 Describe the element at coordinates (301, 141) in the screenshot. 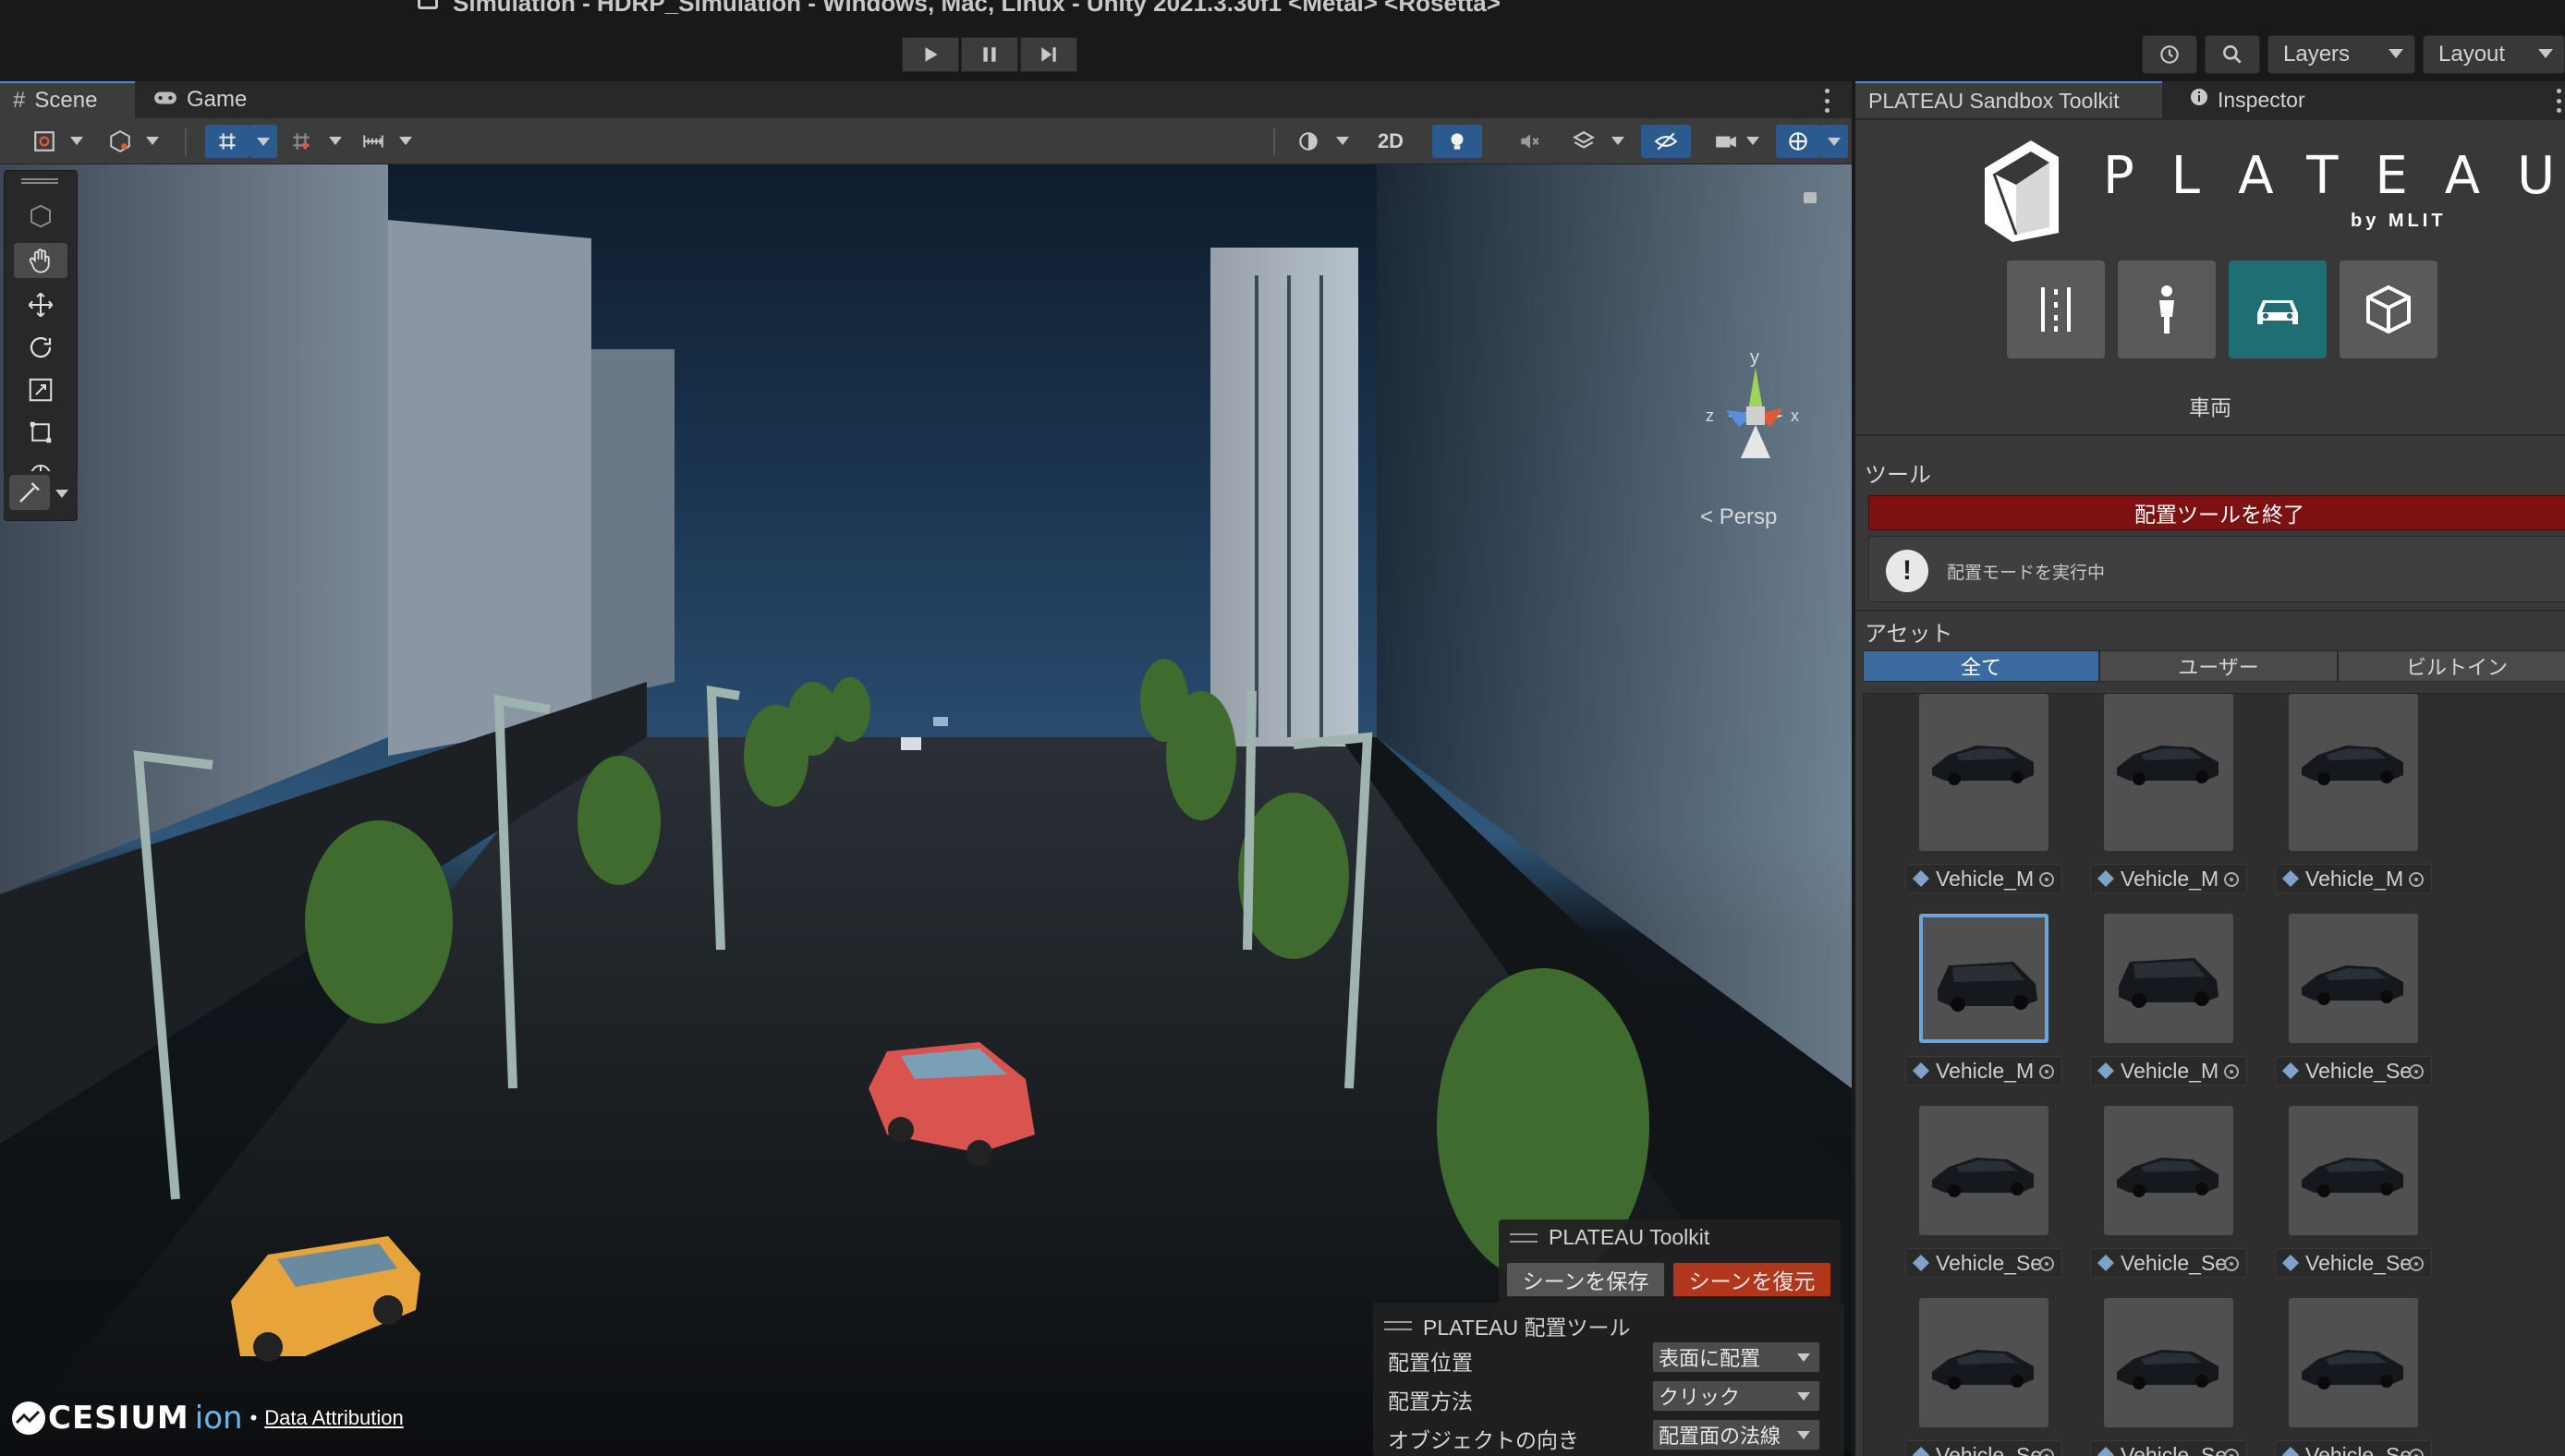

I see `snap-increment-button` at that location.